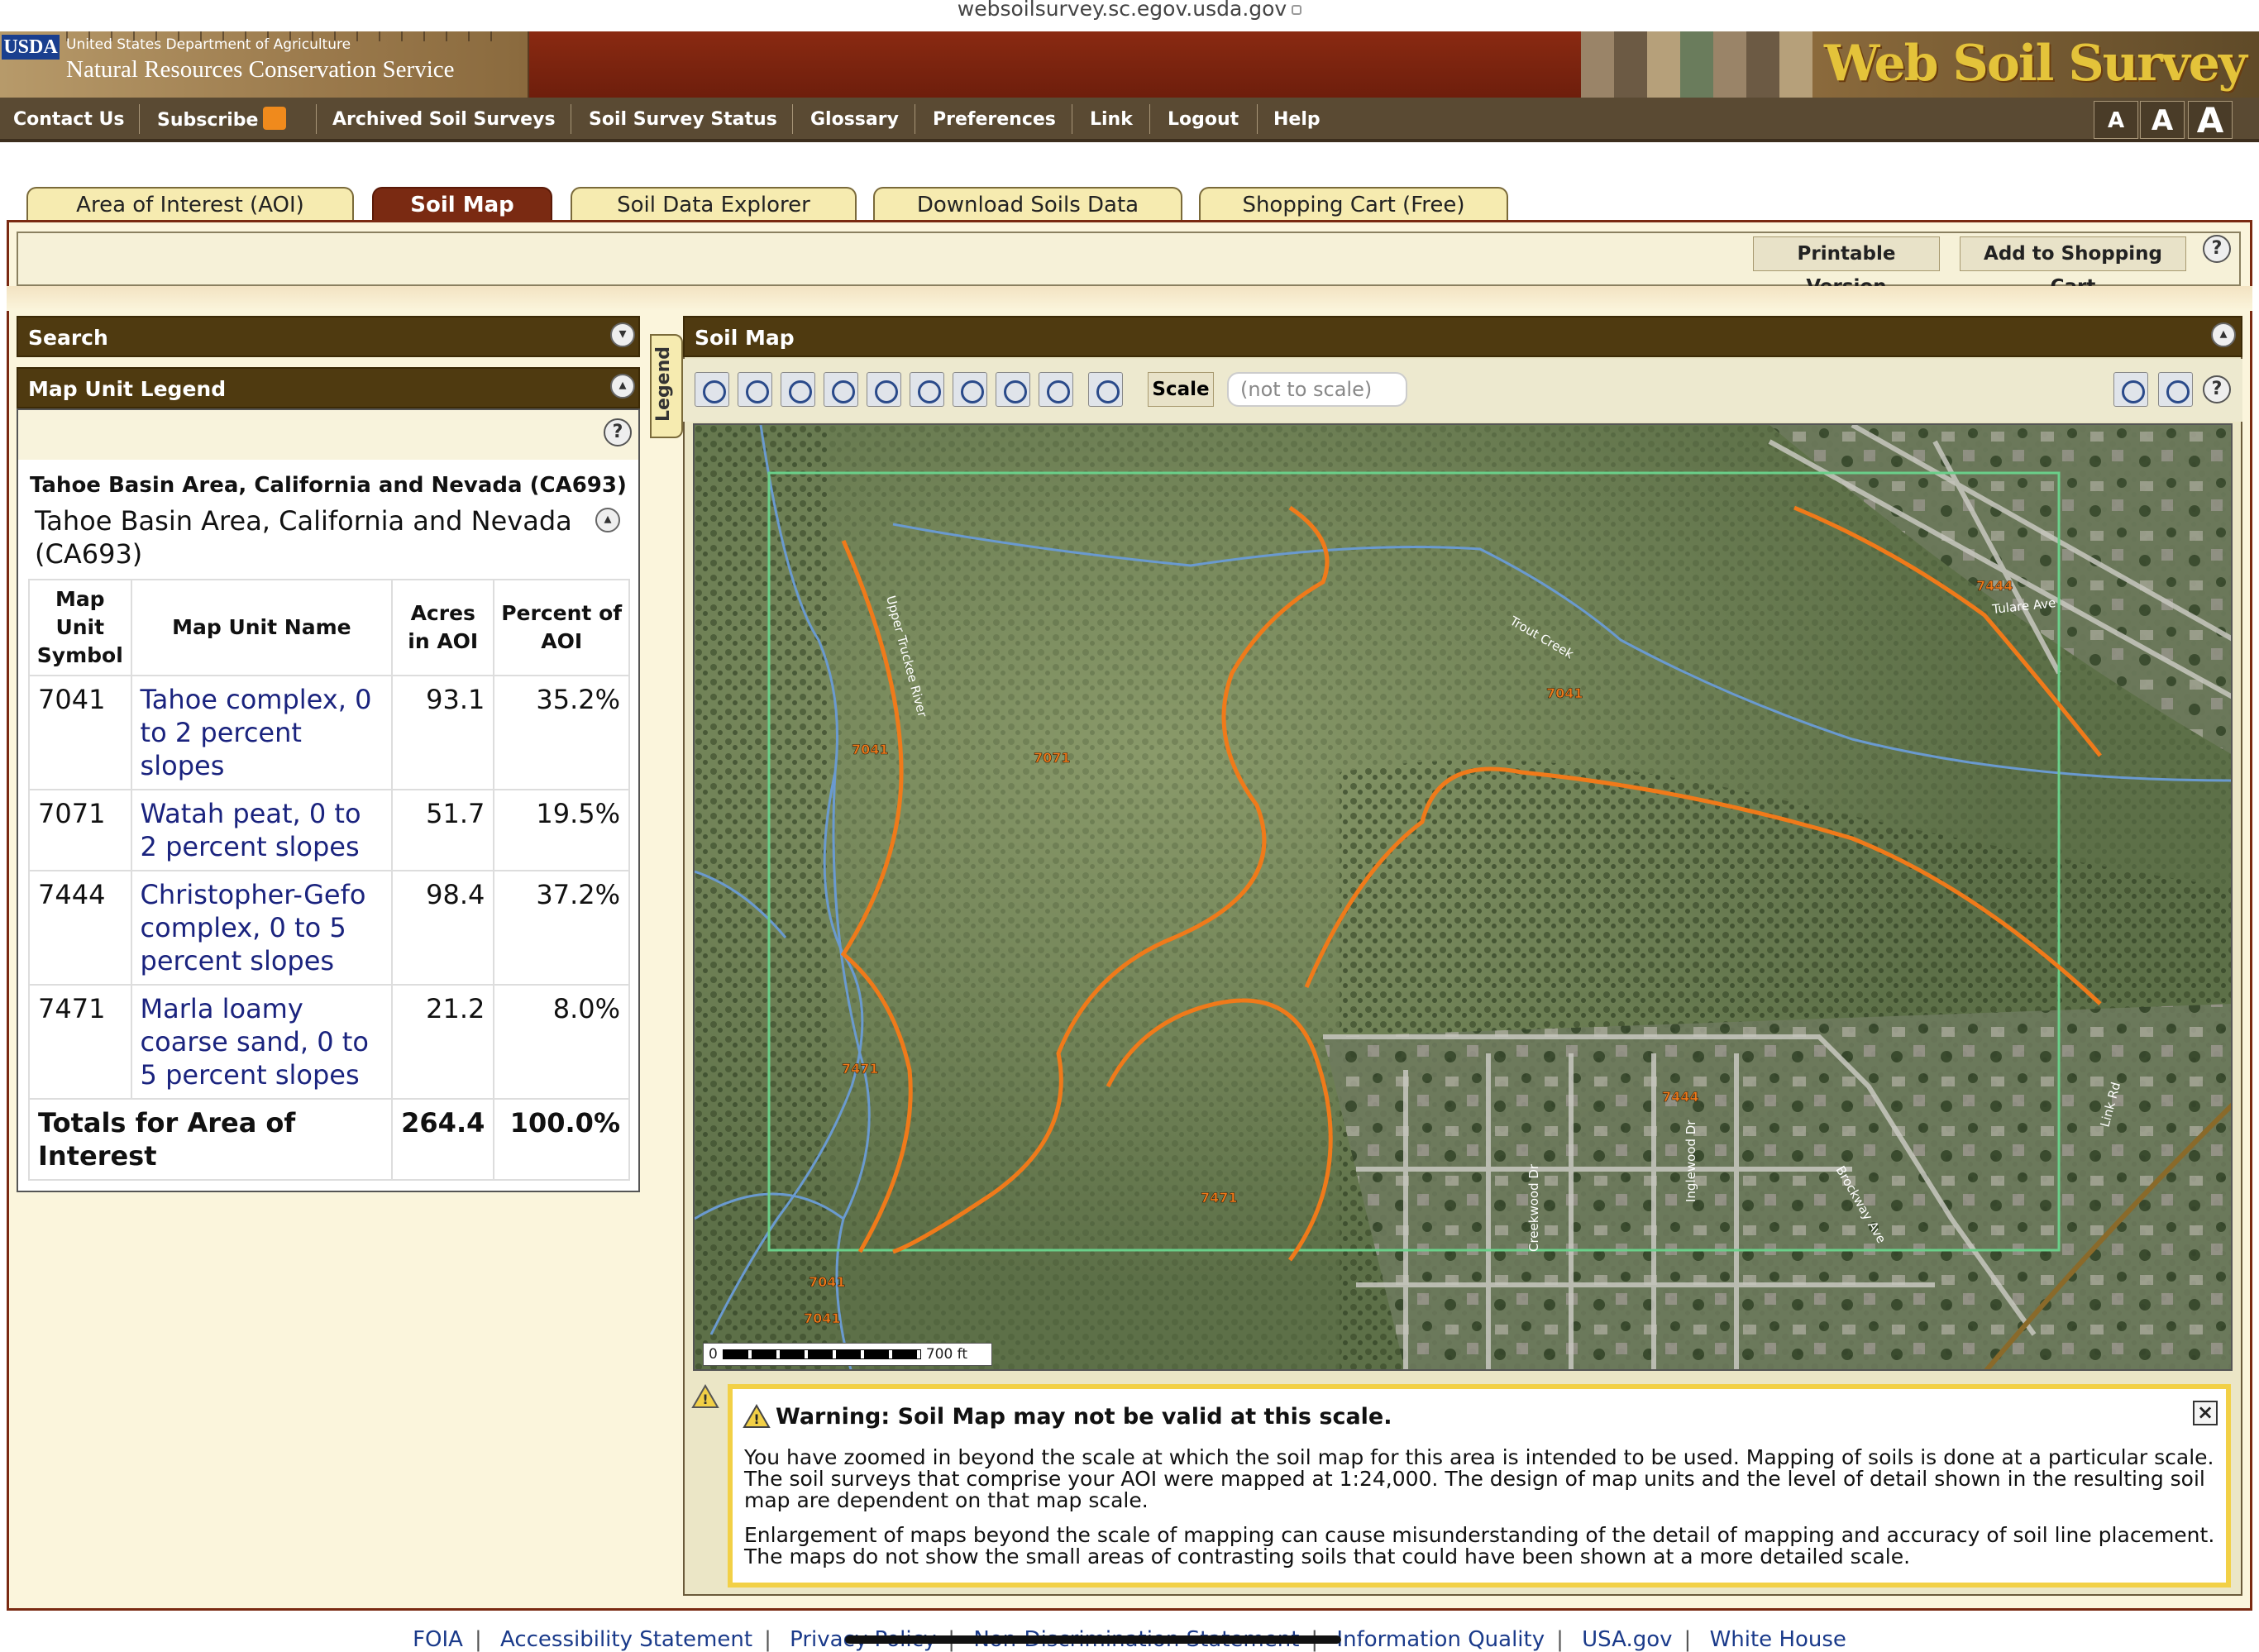 The width and height of the screenshot is (2259, 1652). Describe the element at coordinates (994, 119) in the screenshot. I see `nav-preferences: Preferences` at that location.